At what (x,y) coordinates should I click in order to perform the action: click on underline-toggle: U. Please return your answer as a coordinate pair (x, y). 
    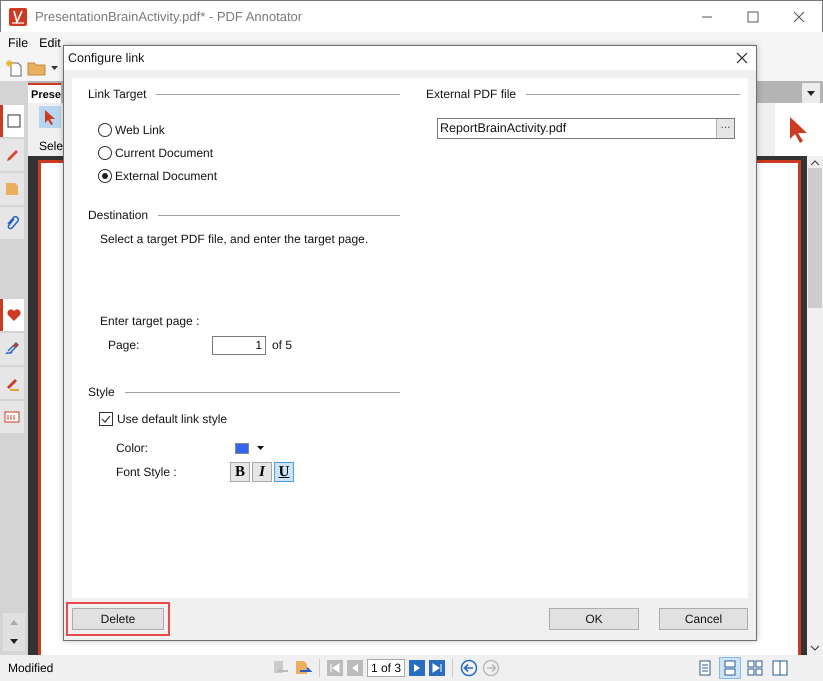
    Looking at the image, I should click on (284, 472).